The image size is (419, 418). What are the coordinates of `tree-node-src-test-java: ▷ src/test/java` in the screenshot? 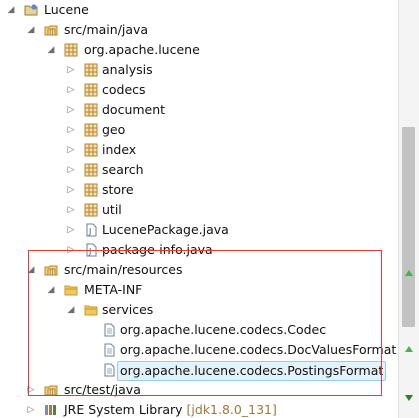 It's located at (199, 390).